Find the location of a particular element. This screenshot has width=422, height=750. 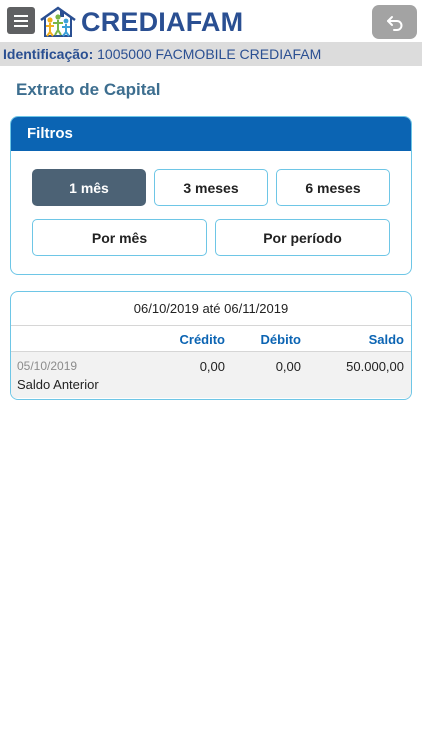

filter-by-period-button: Por período is located at coordinates (302, 237).